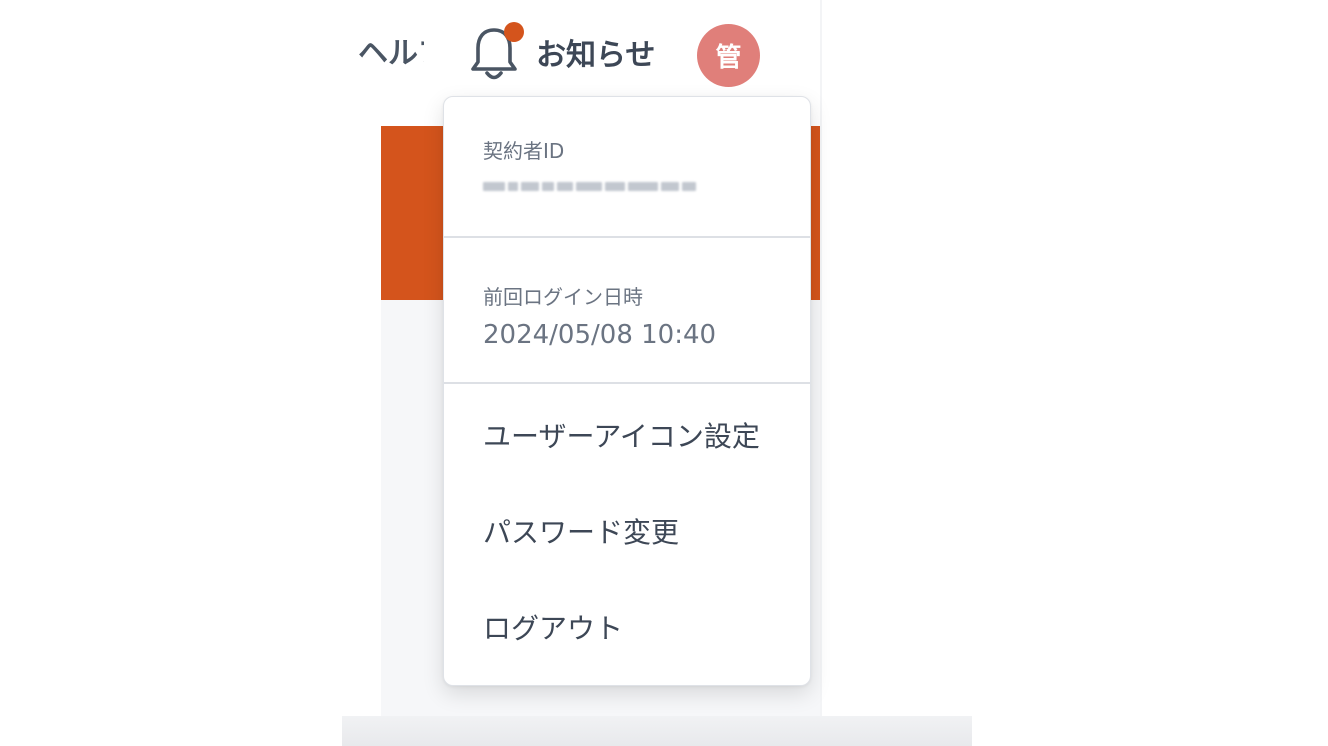  What do you see at coordinates (621, 436) in the screenshot?
I see `menu-item-label: ユーザーアイコン設定` at bounding box center [621, 436].